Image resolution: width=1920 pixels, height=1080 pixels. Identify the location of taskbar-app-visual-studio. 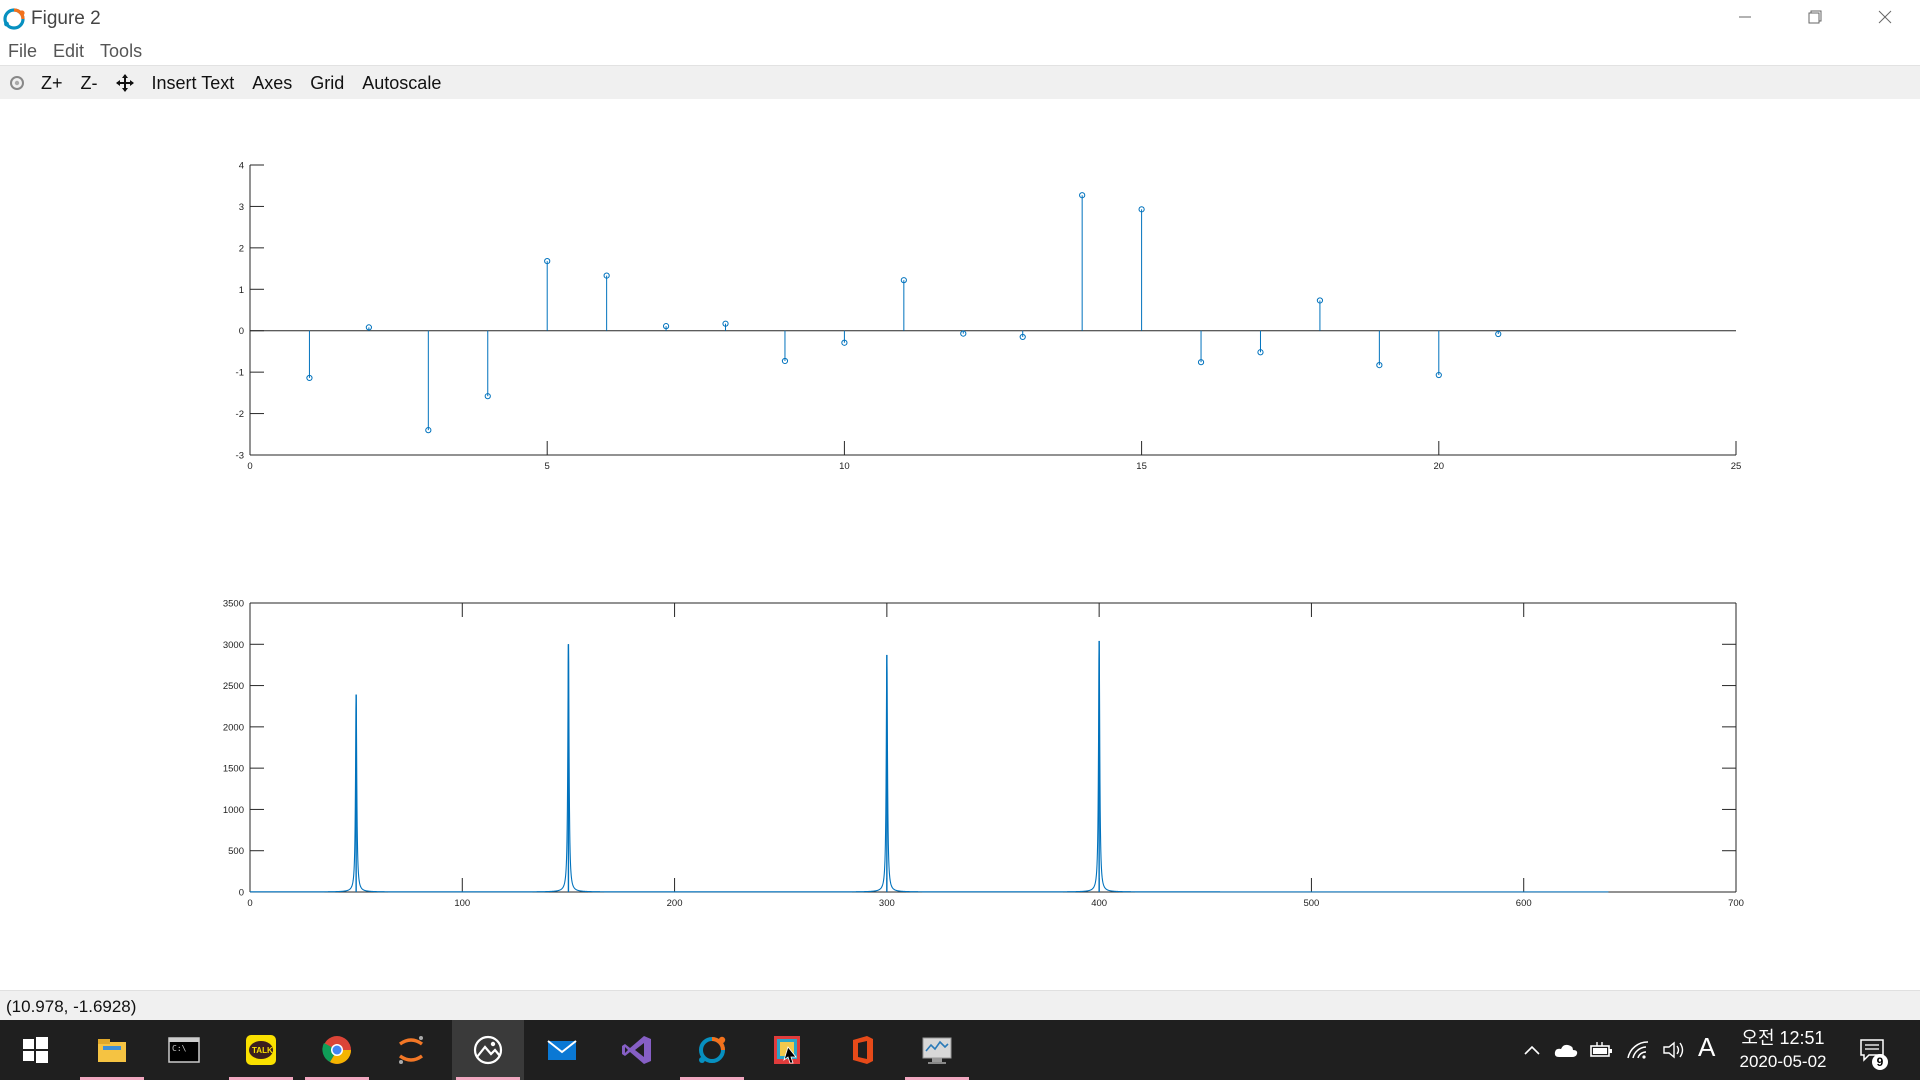
(637, 1050).